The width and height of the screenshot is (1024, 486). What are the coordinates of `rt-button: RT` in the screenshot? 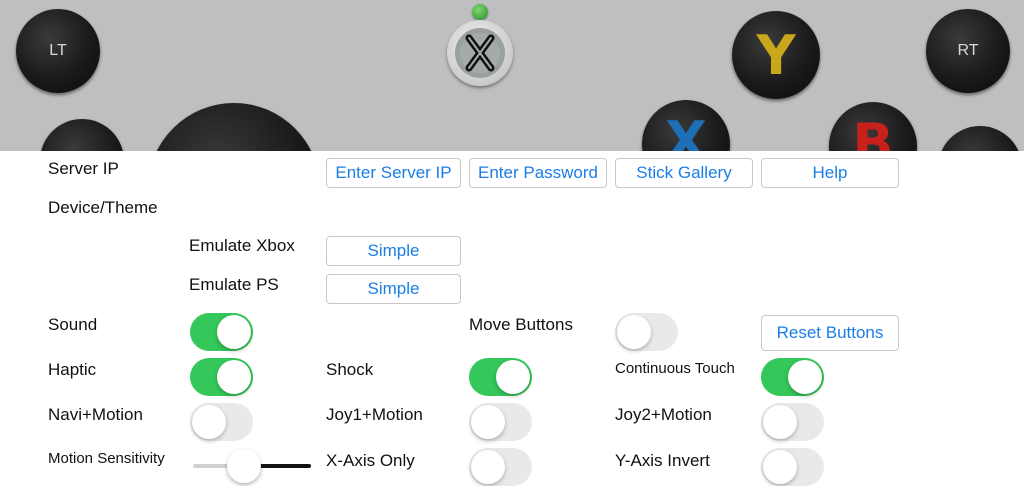 It's located at (968, 51).